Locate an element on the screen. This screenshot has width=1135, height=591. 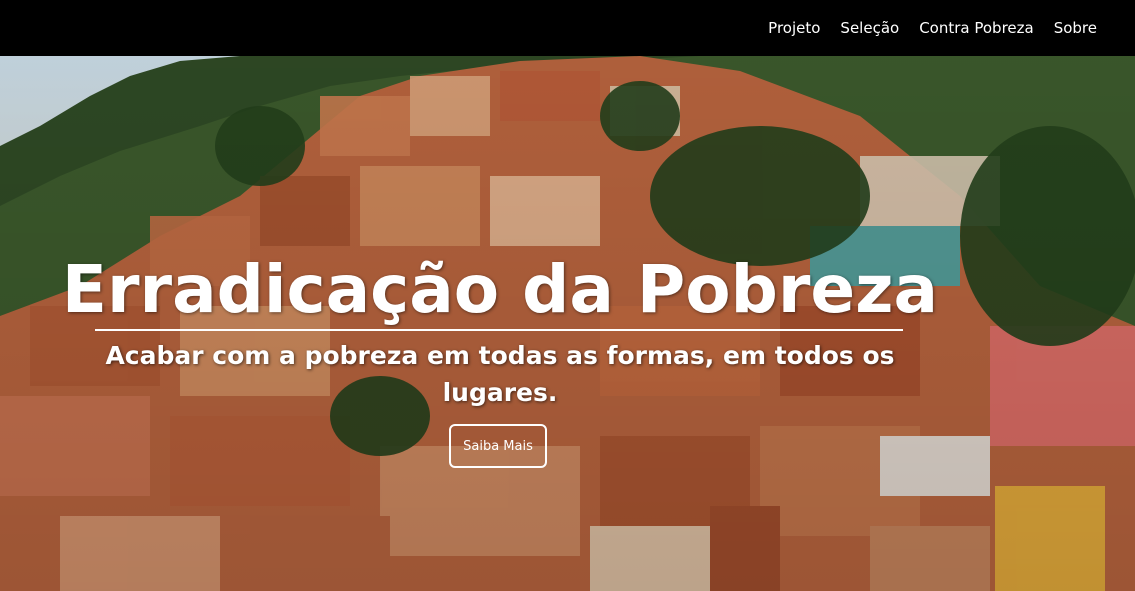
nav-link-sobre: Sobre is located at coordinates (1075, 28).